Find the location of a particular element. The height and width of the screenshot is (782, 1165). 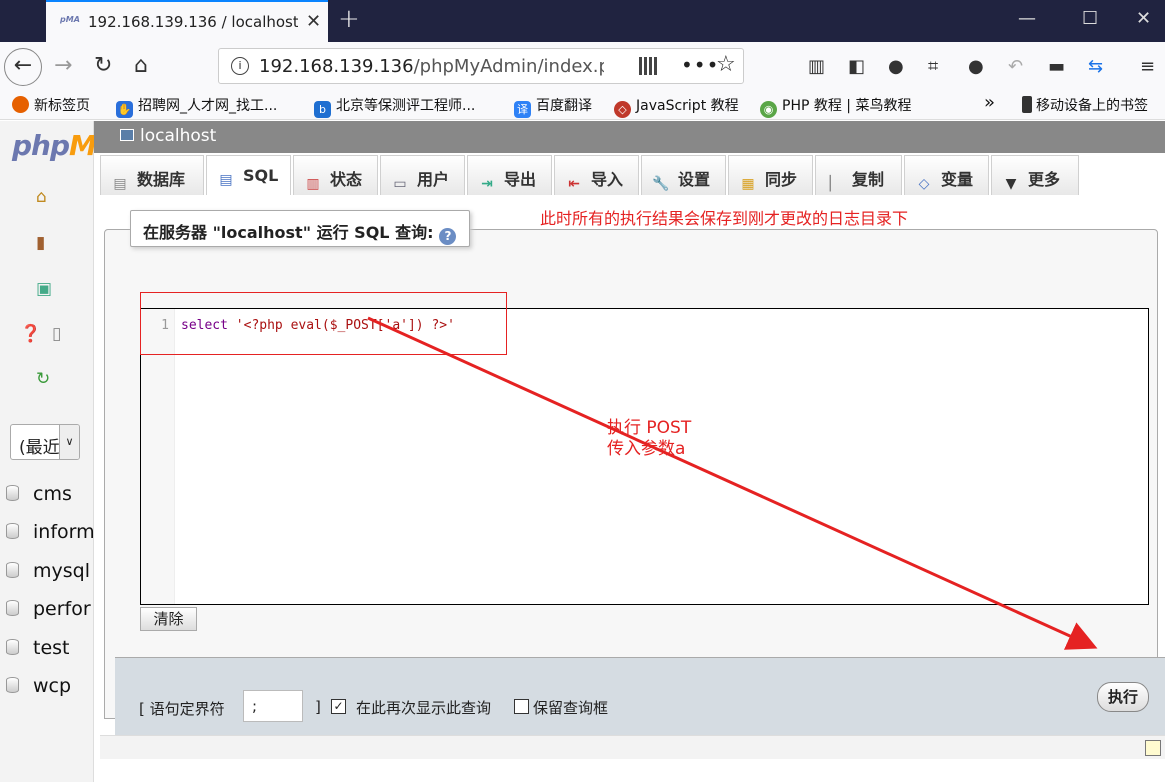

runoob-icon: ◇ is located at coordinates (622, 109).